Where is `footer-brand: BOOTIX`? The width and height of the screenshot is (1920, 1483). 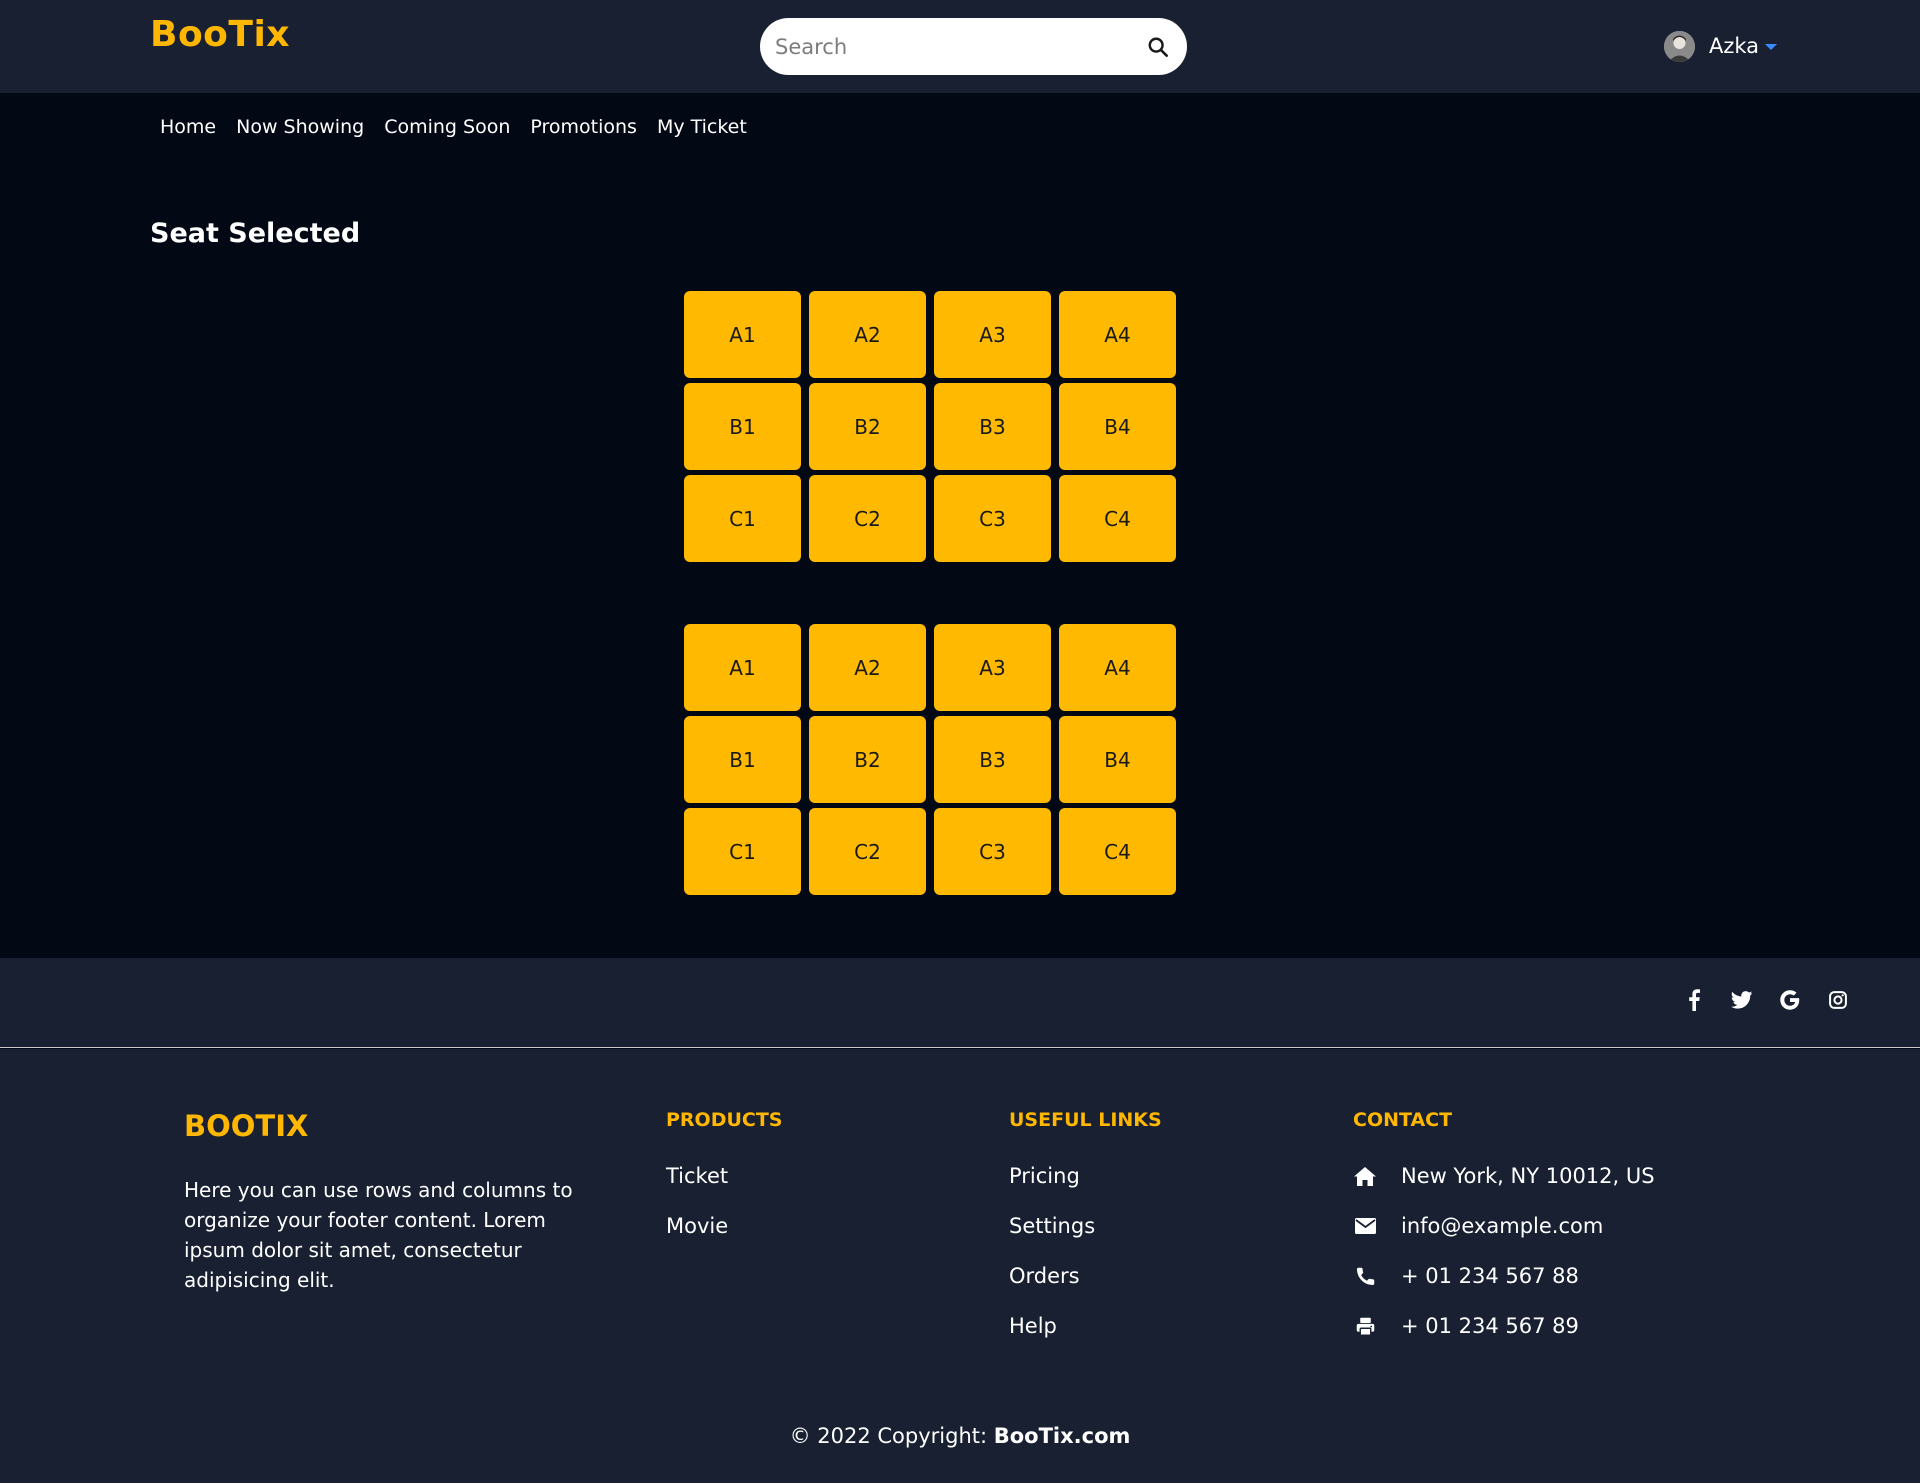
footer-brand: BOOTIX is located at coordinates (246, 1126).